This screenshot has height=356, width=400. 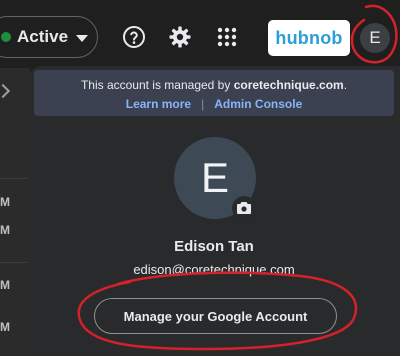 I want to click on help-circle-icon, so click(x=134, y=37).